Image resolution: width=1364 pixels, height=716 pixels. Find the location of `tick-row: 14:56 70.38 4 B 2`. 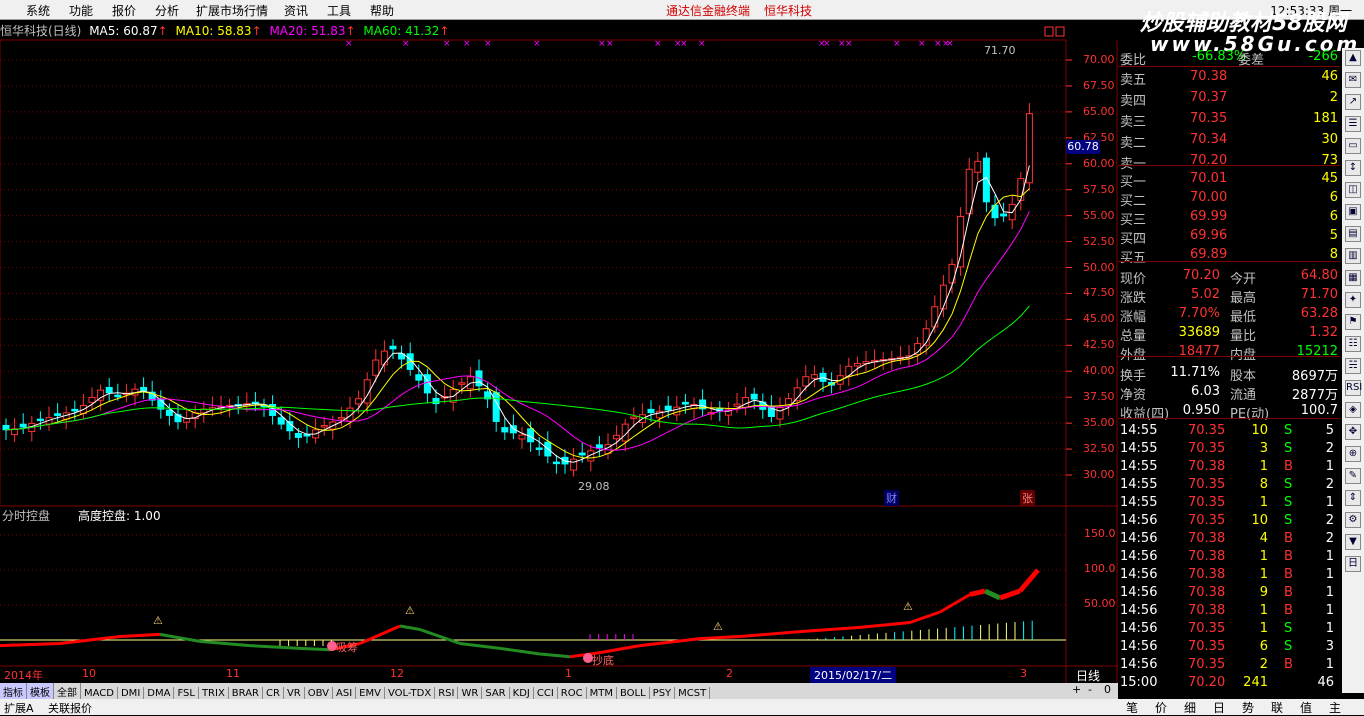

tick-row: 14:56 70.38 4 B 2 is located at coordinates (1229, 539).